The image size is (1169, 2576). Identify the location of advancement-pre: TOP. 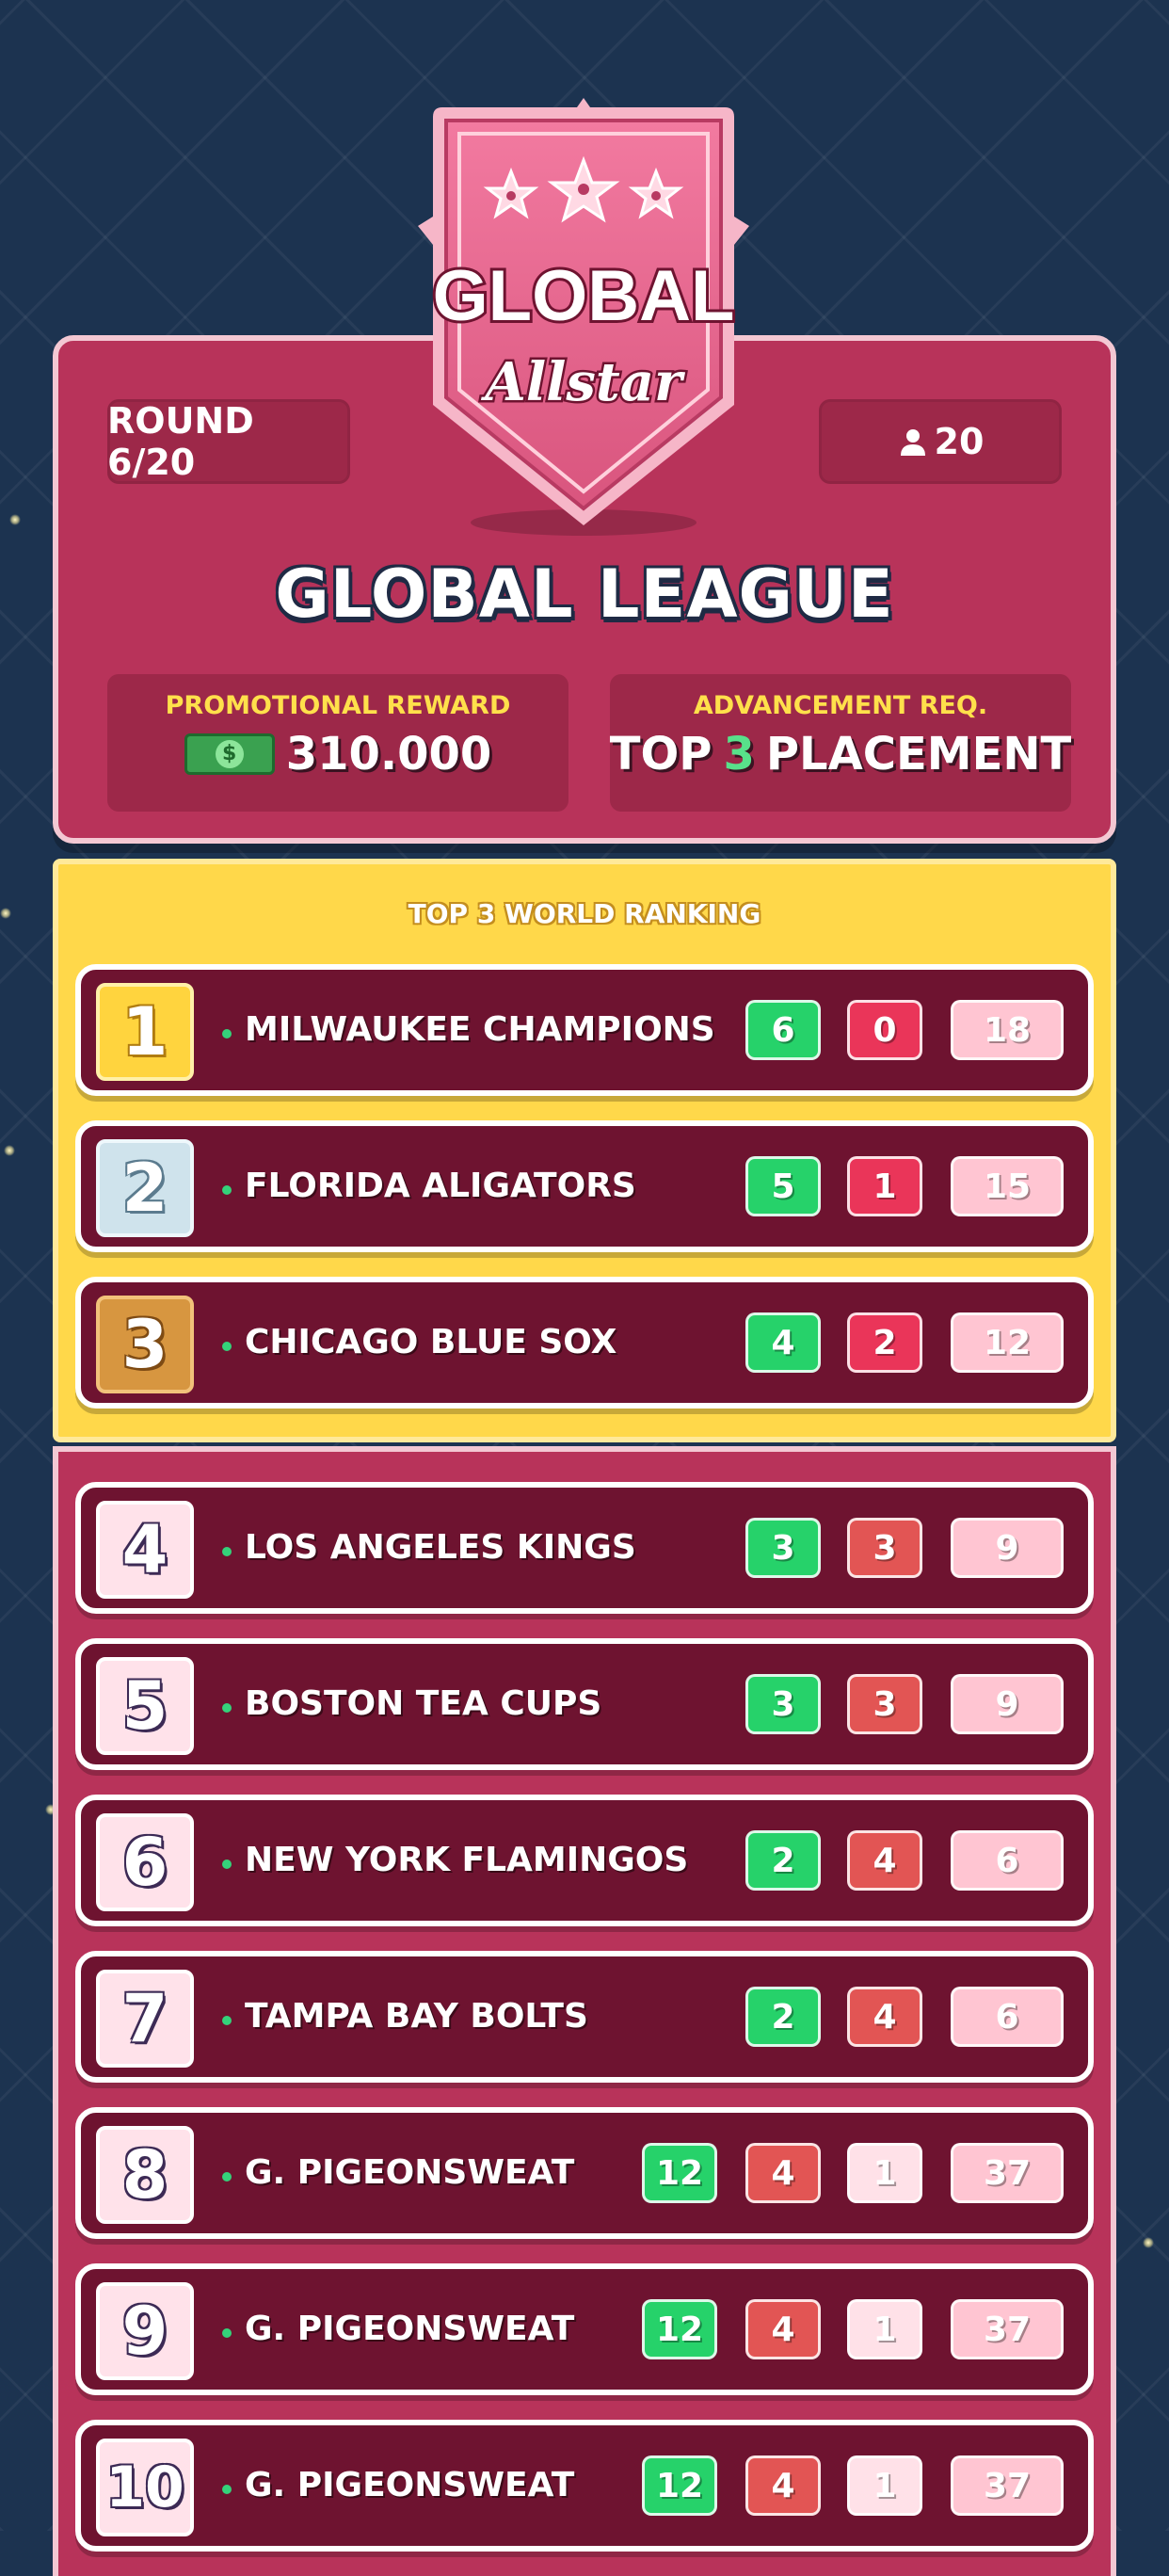
(661, 754).